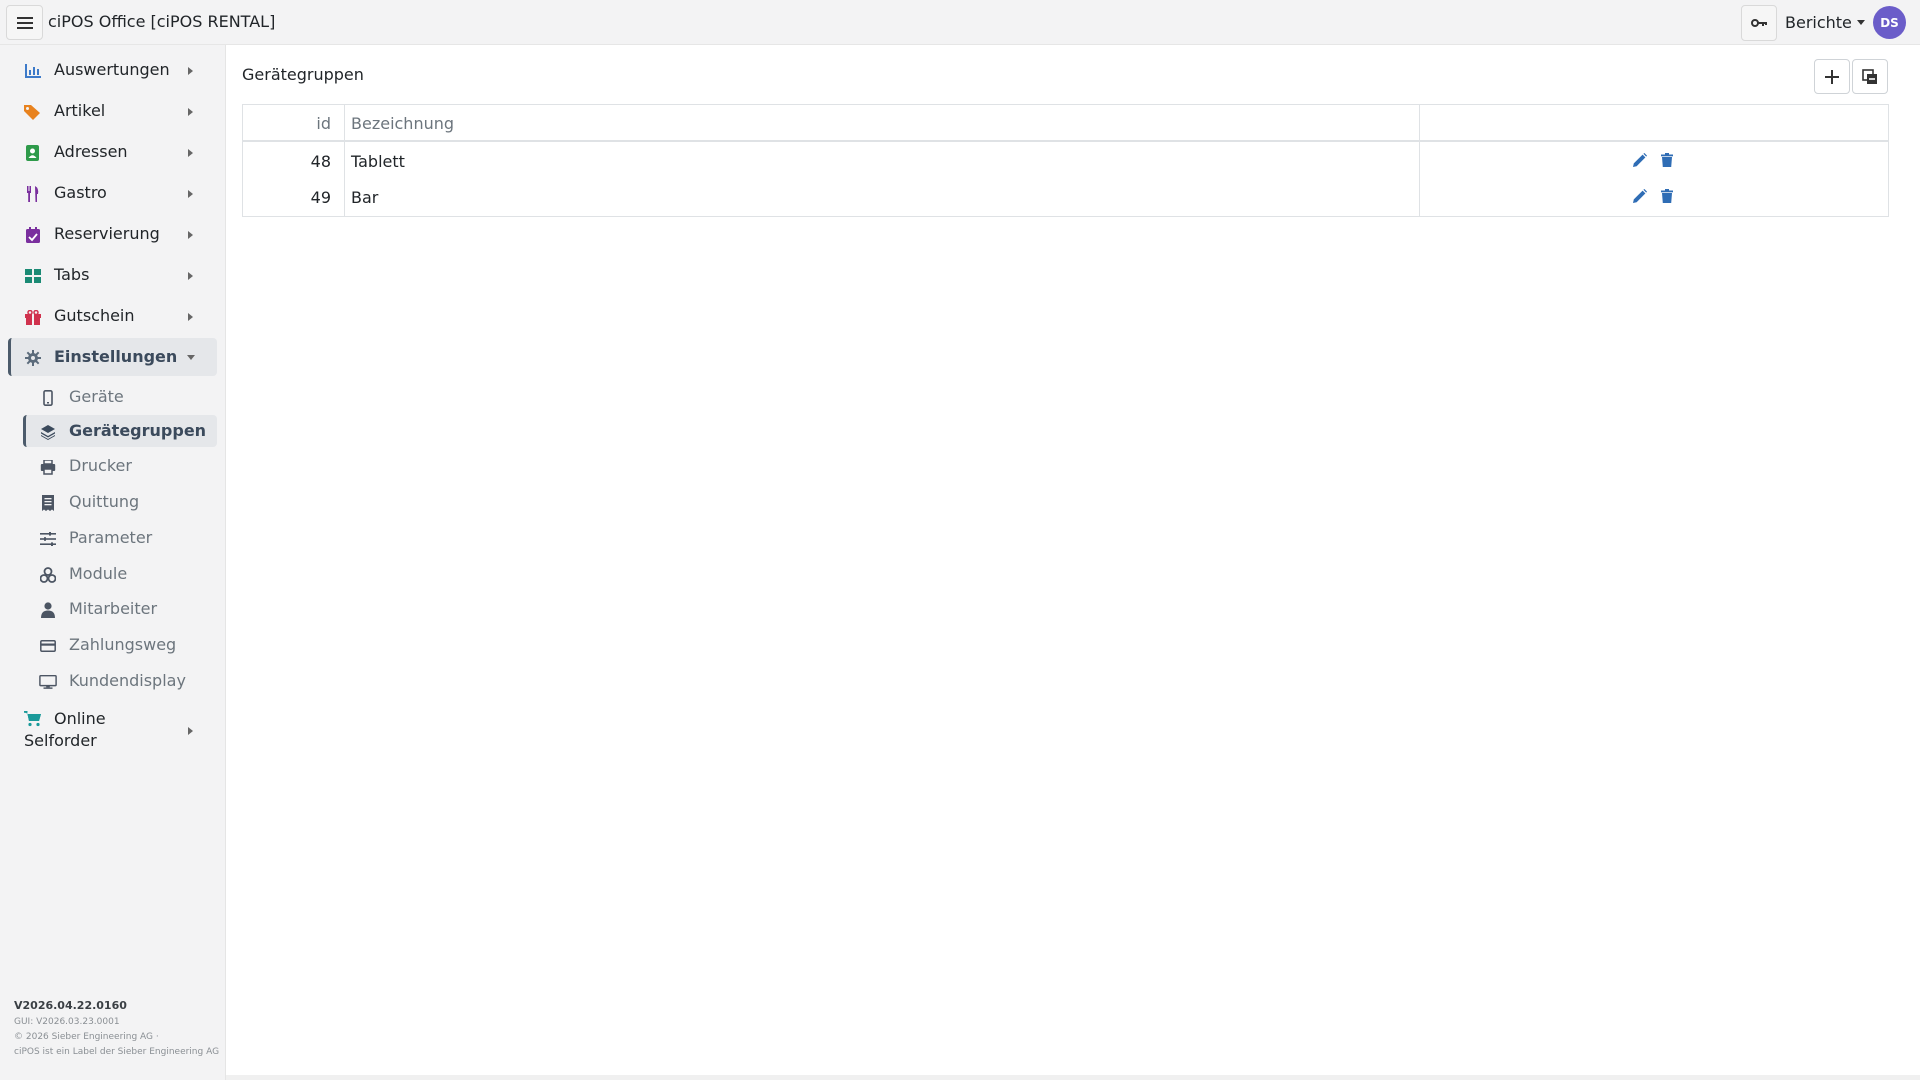 The height and width of the screenshot is (1080, 1920). I want to click on menu-toggle-button, so click(24, 22).